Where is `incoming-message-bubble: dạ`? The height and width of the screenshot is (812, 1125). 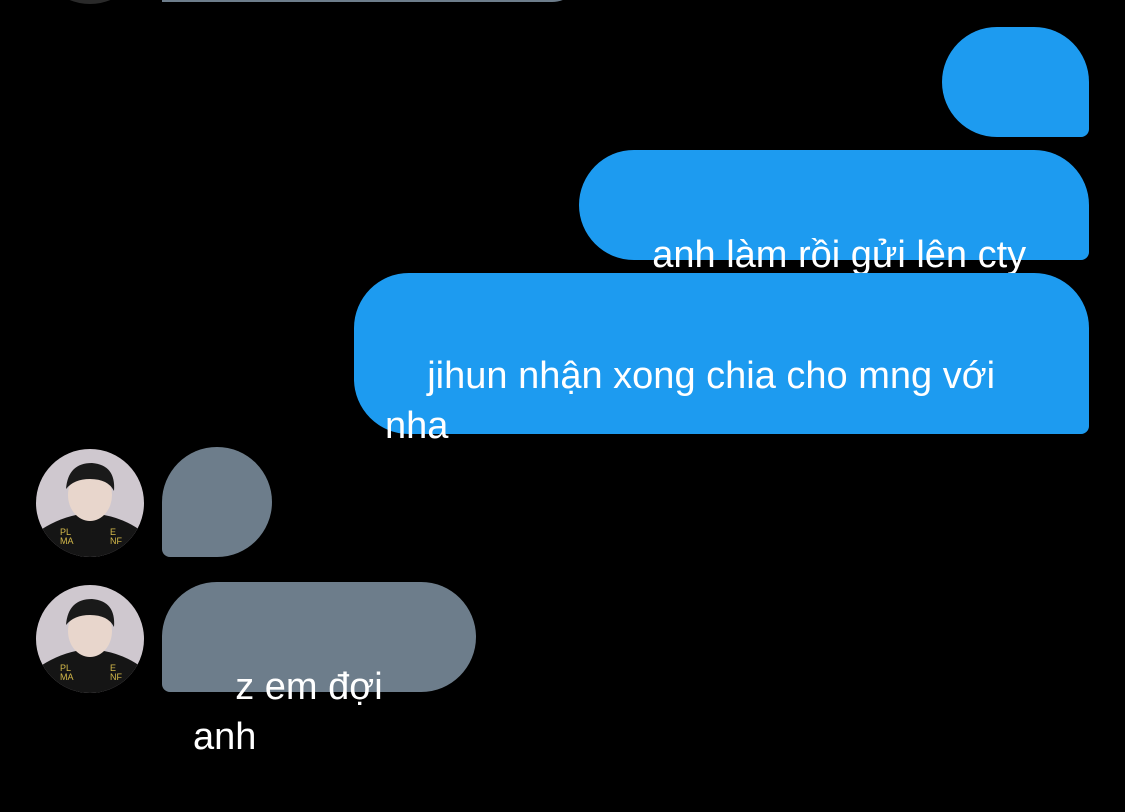 incoming-message-bubble: dạ is located at coordinates (217, 535).